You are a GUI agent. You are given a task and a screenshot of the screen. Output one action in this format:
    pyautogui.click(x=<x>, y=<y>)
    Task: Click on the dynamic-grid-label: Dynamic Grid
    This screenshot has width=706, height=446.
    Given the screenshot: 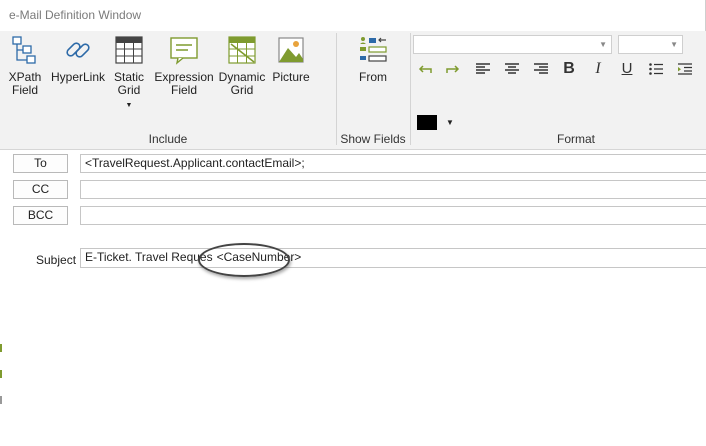 What is the action you would take?
    pyautogui.click(x=242, y=83)
    